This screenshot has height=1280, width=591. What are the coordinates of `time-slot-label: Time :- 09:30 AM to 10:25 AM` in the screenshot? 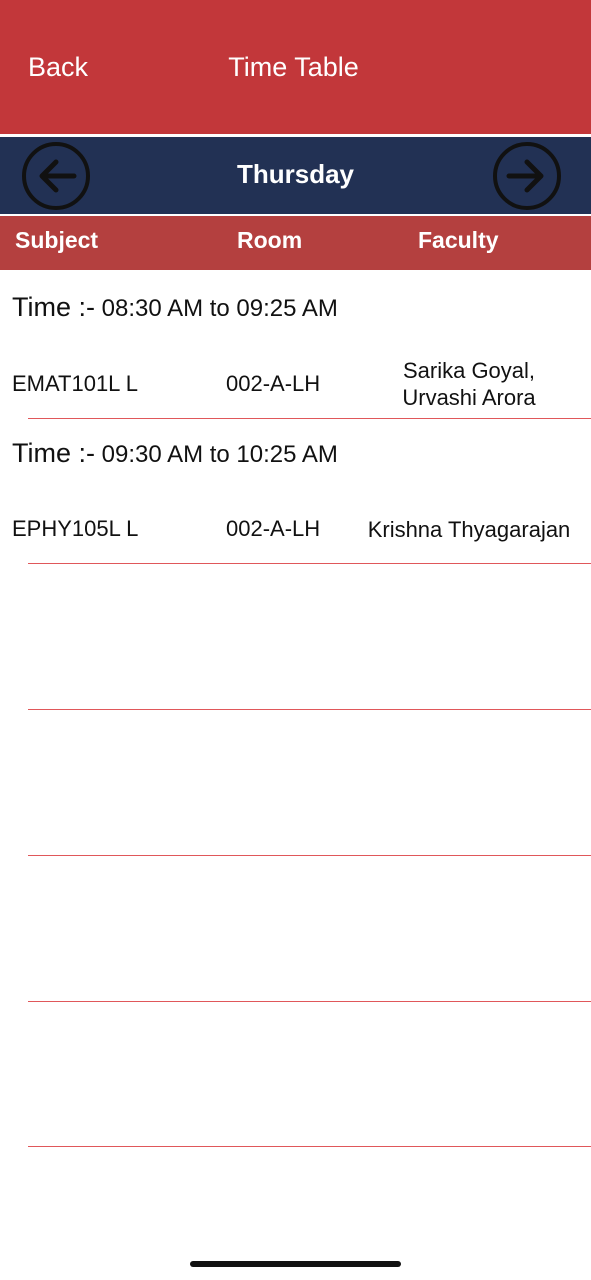 It's located at (175, 453).